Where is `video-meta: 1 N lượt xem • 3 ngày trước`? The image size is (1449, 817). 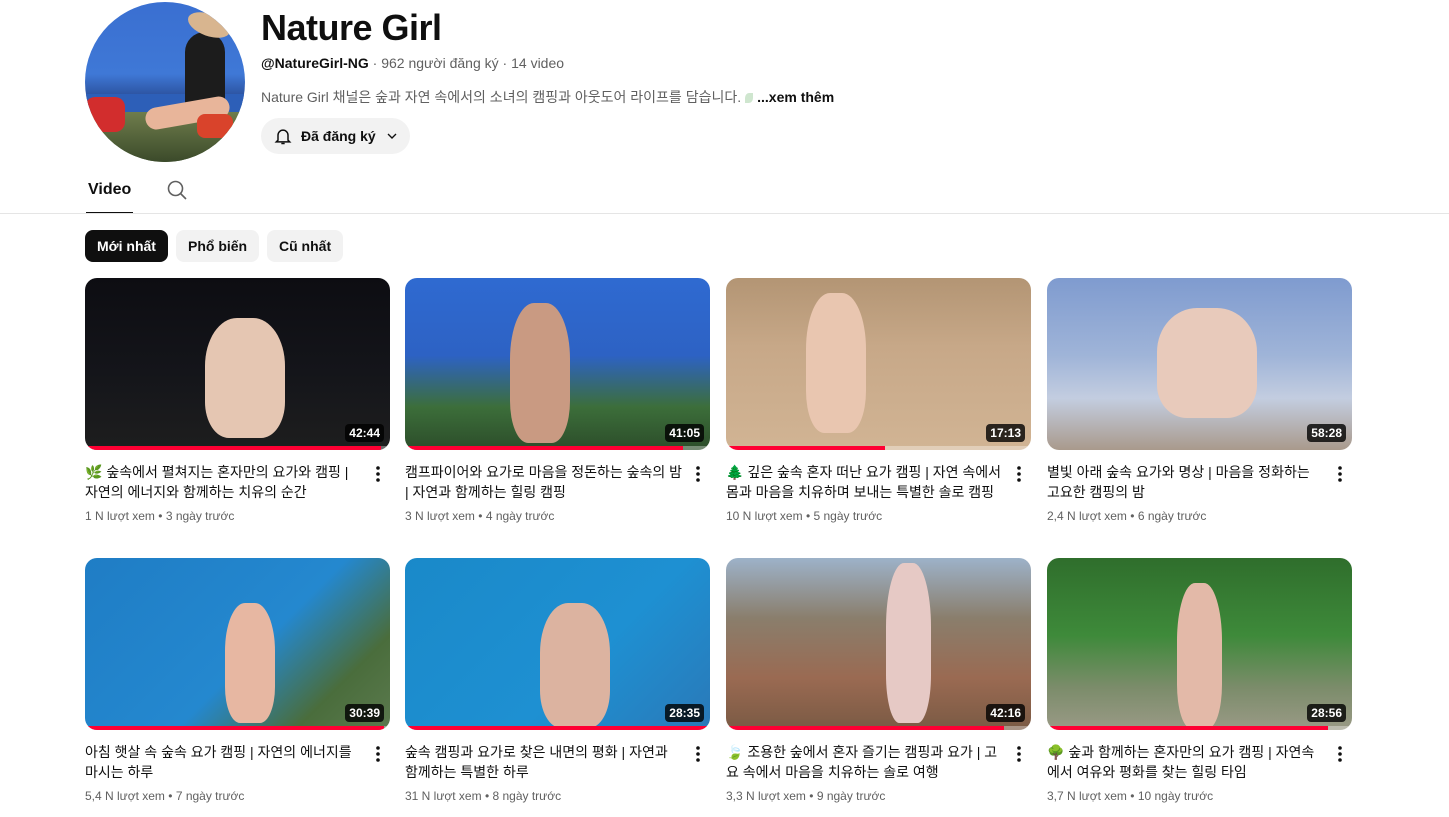 video-meta: 1 N lượt xem • 3 ngày trước is located at coordinates (224, 516).